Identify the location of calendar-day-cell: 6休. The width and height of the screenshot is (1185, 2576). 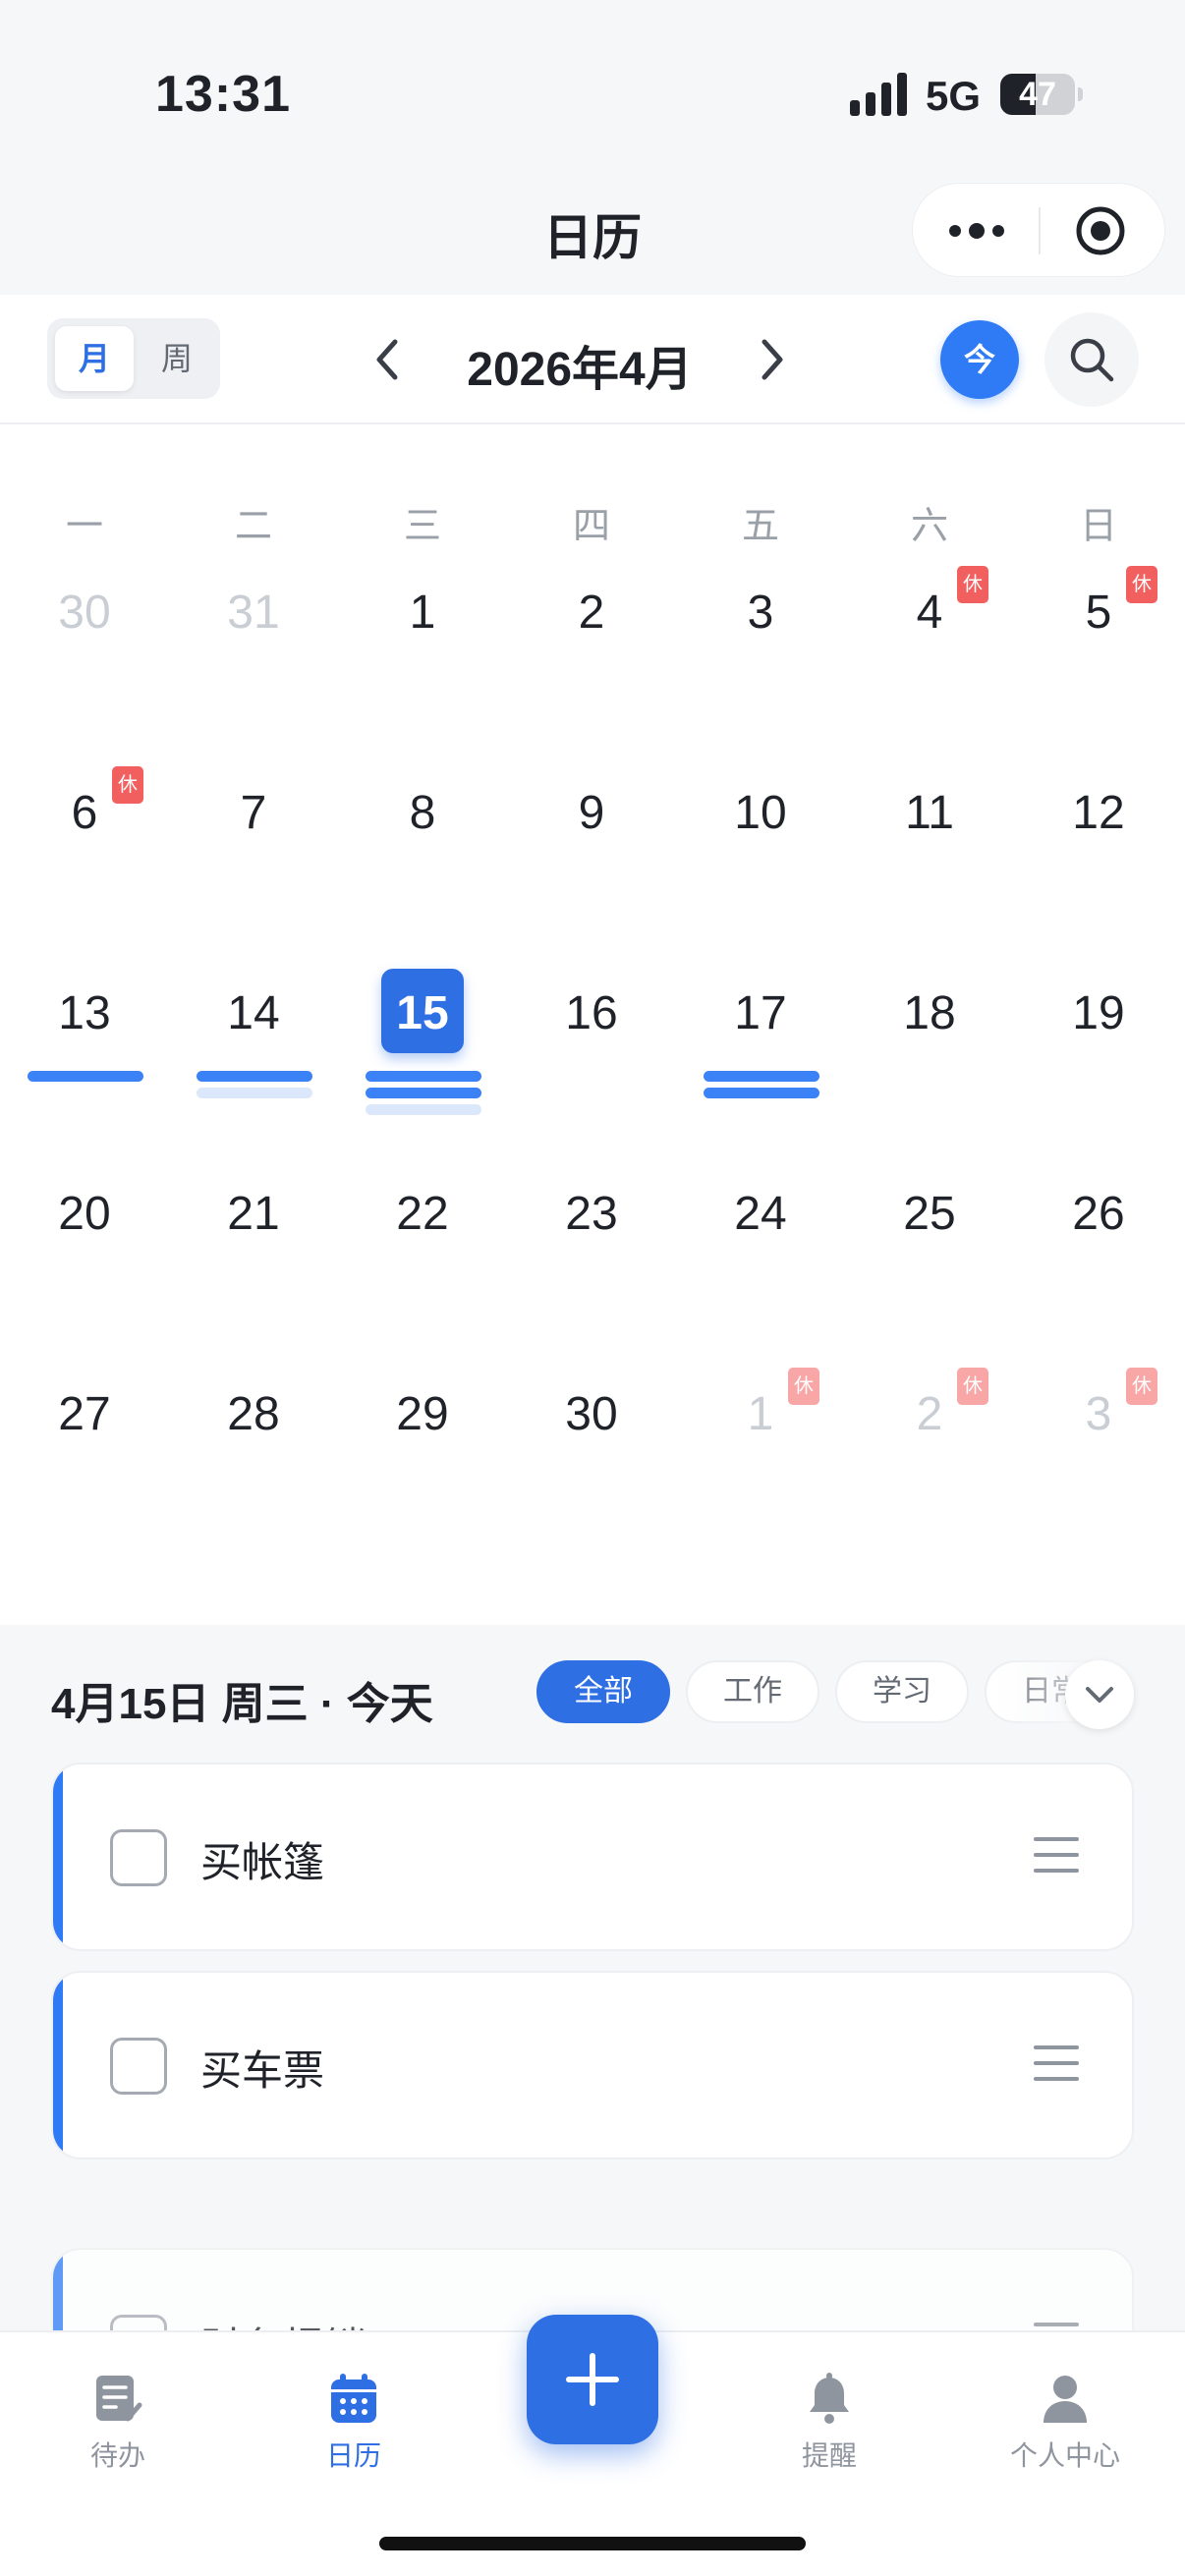
(84, 823).